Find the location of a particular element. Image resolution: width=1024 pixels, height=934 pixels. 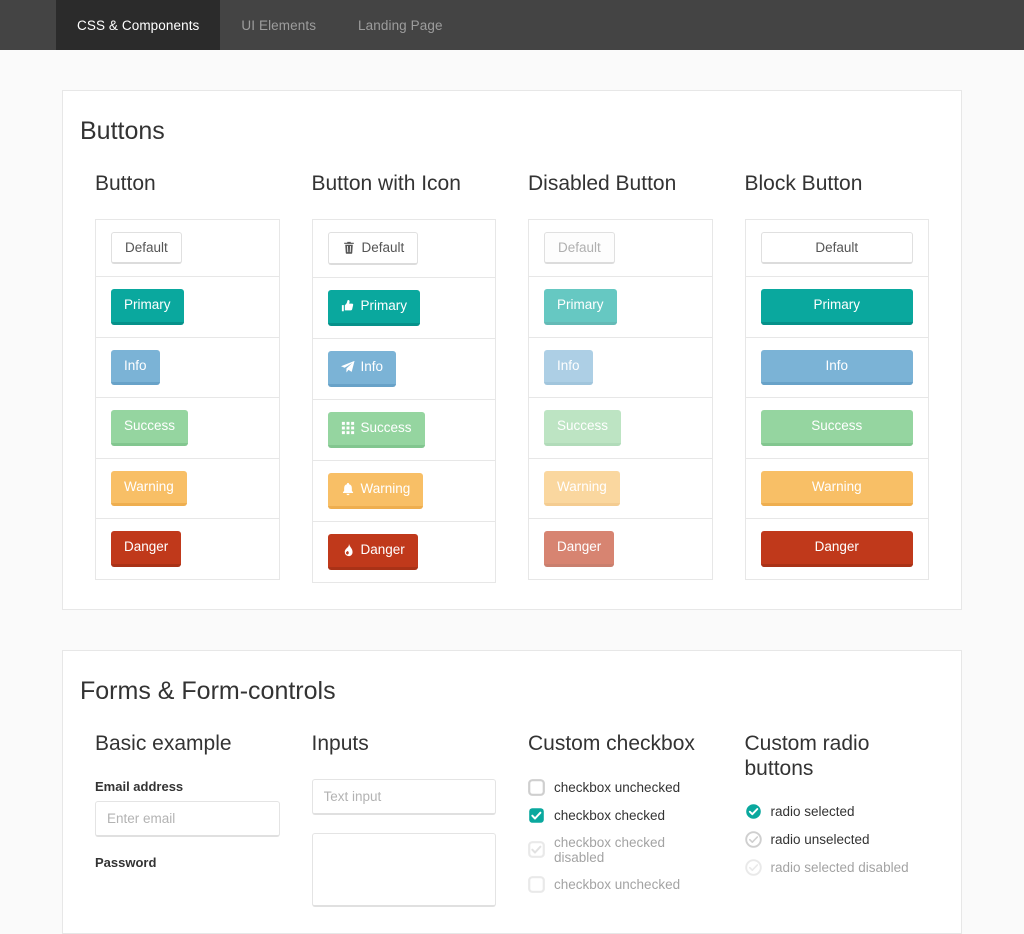

button-primary: Primary is located at coordinates (147, 307).